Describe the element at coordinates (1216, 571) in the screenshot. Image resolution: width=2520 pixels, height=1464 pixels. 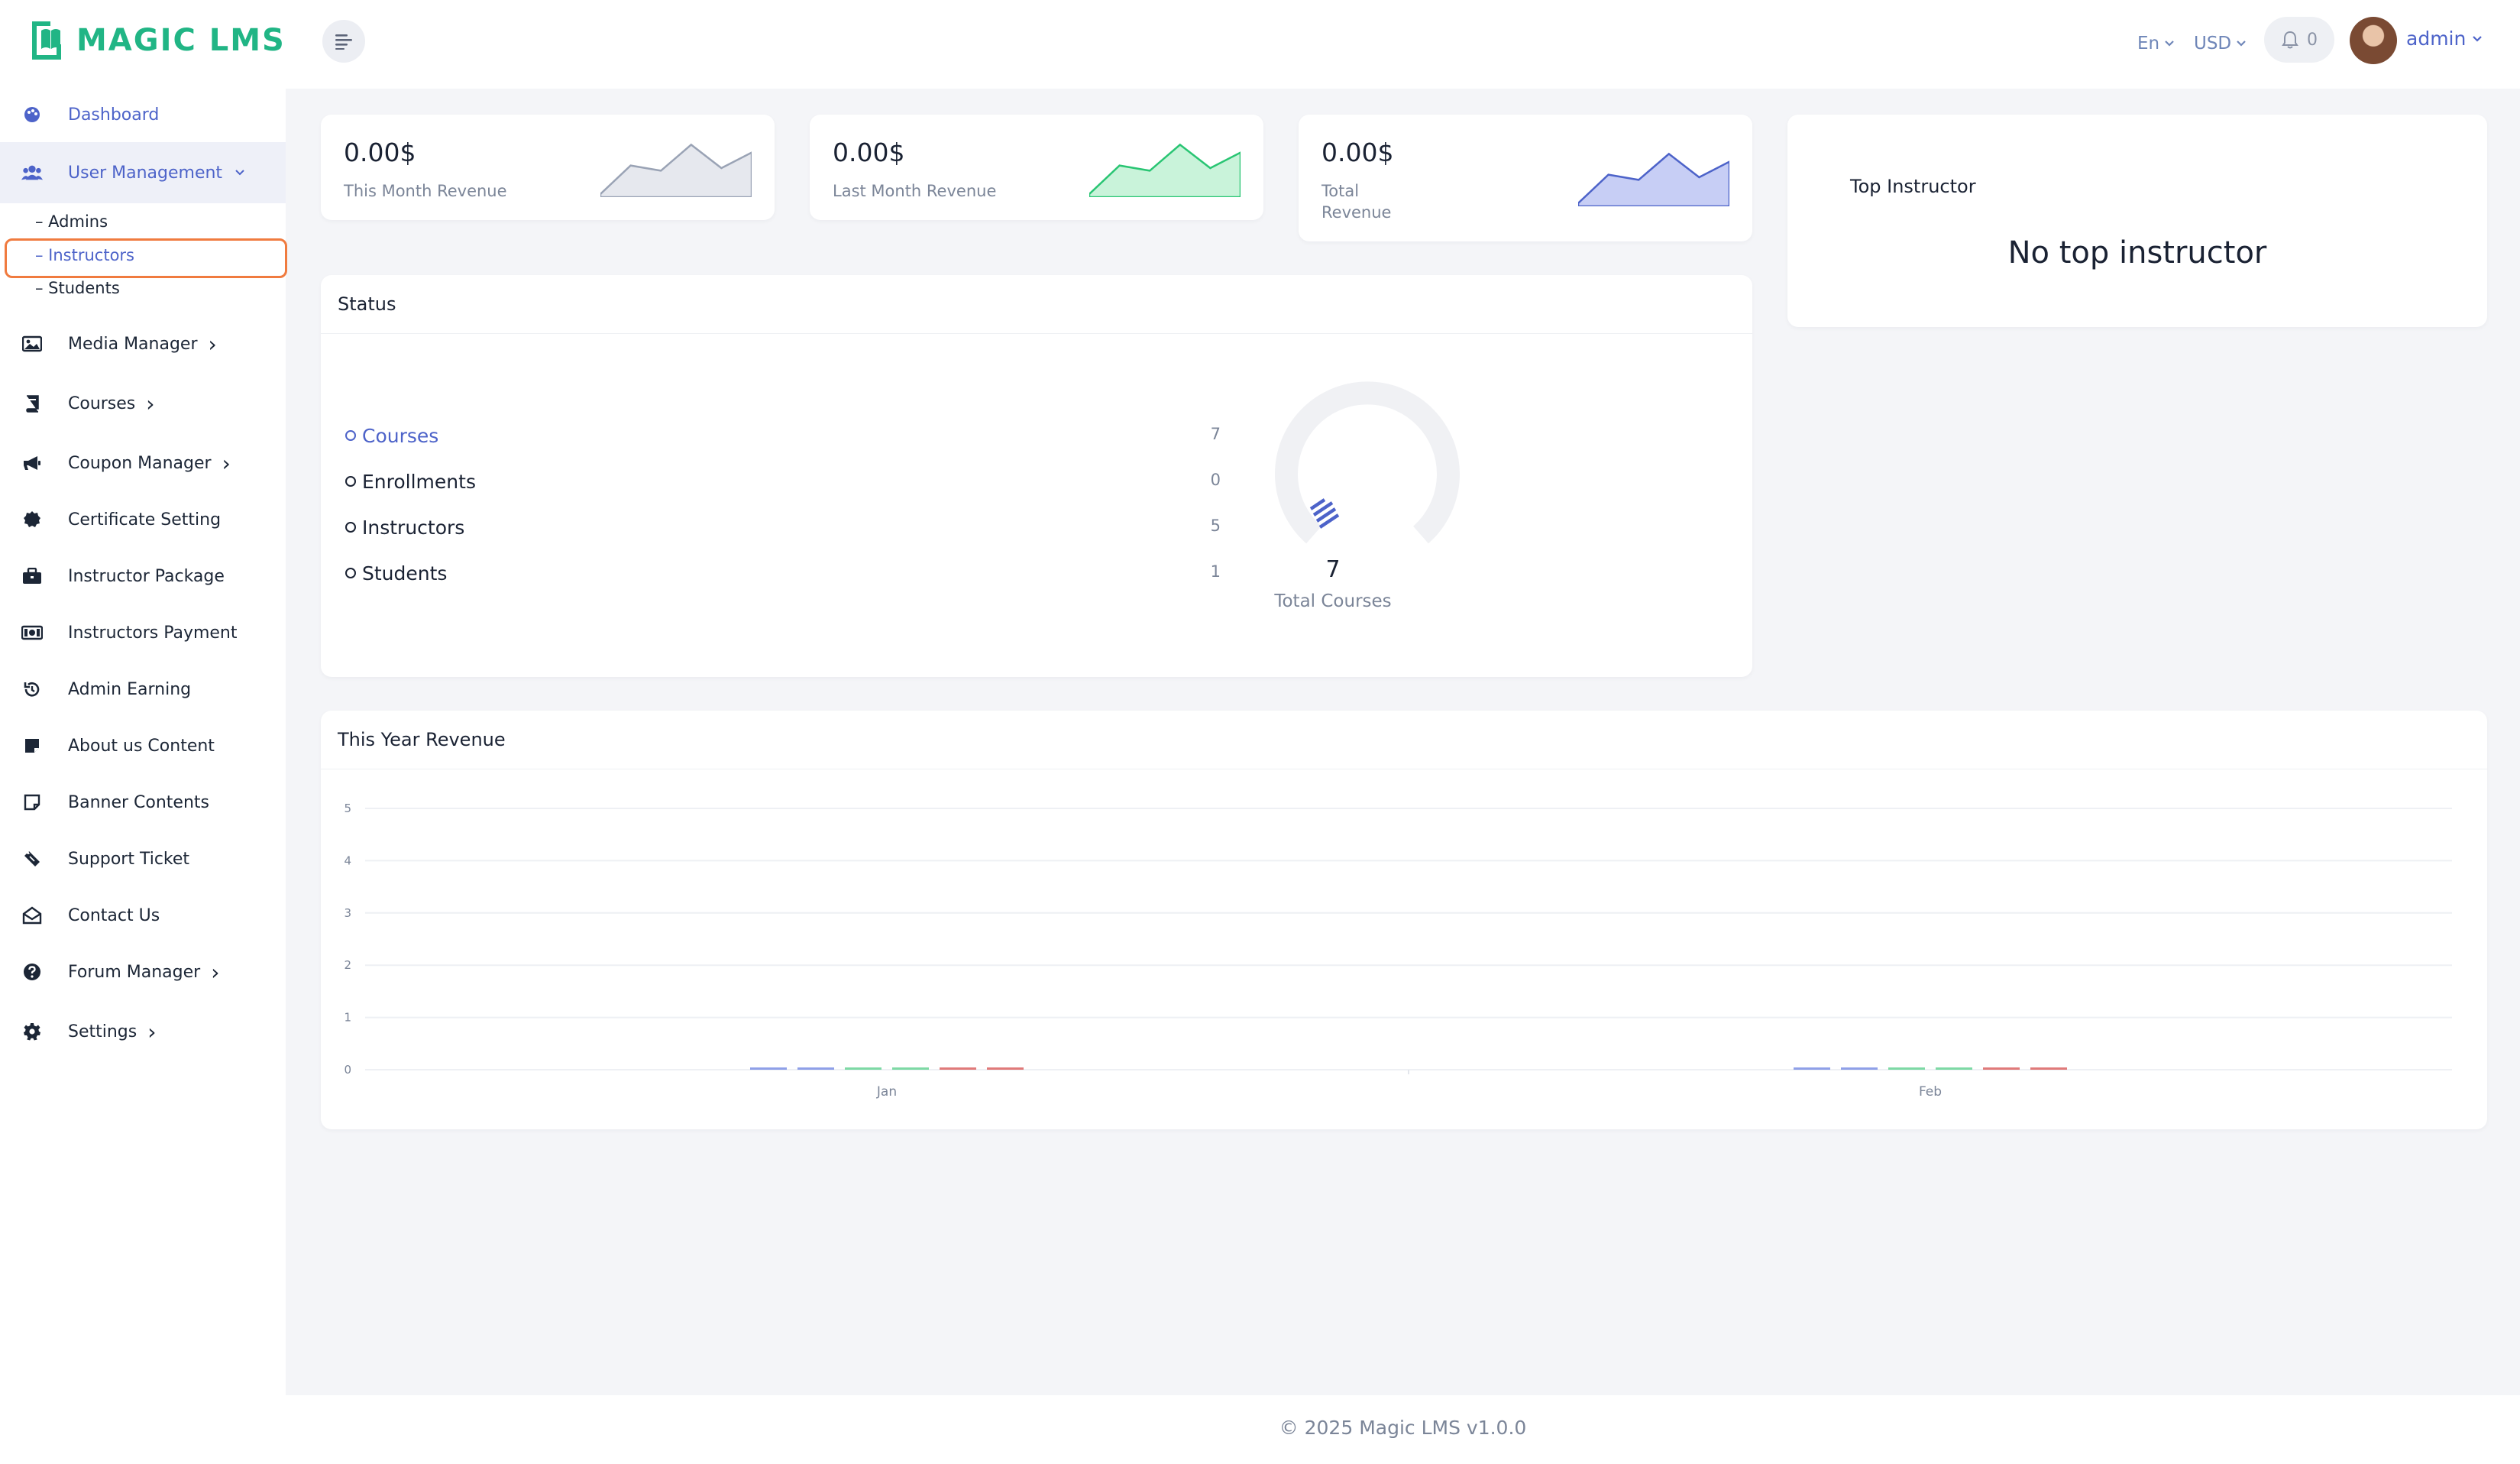
I see `status-value: 1` at that location.